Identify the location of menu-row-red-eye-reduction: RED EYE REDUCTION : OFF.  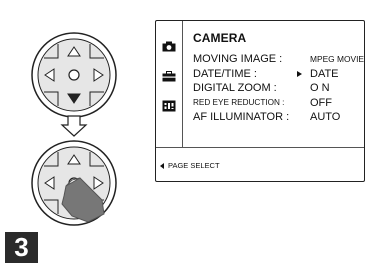
(277, 103).